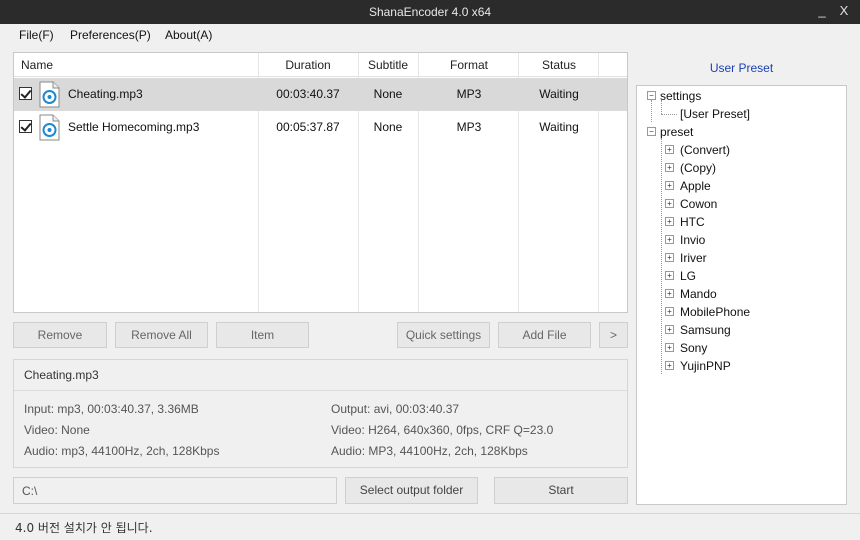  I want to click on tree-node-lg: LG, so click(688, 276).